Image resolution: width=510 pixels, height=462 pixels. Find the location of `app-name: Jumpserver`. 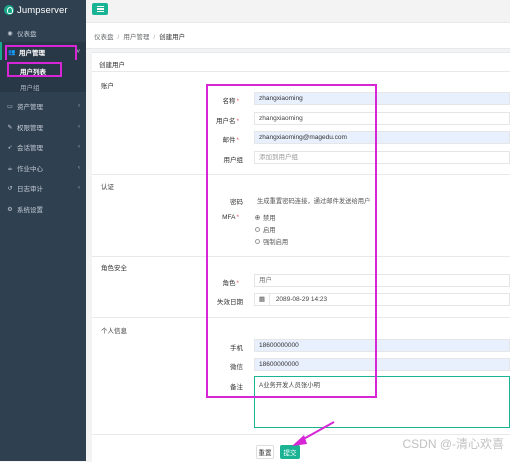

app-name: Jumpserver is located at coordinates (42, 10).